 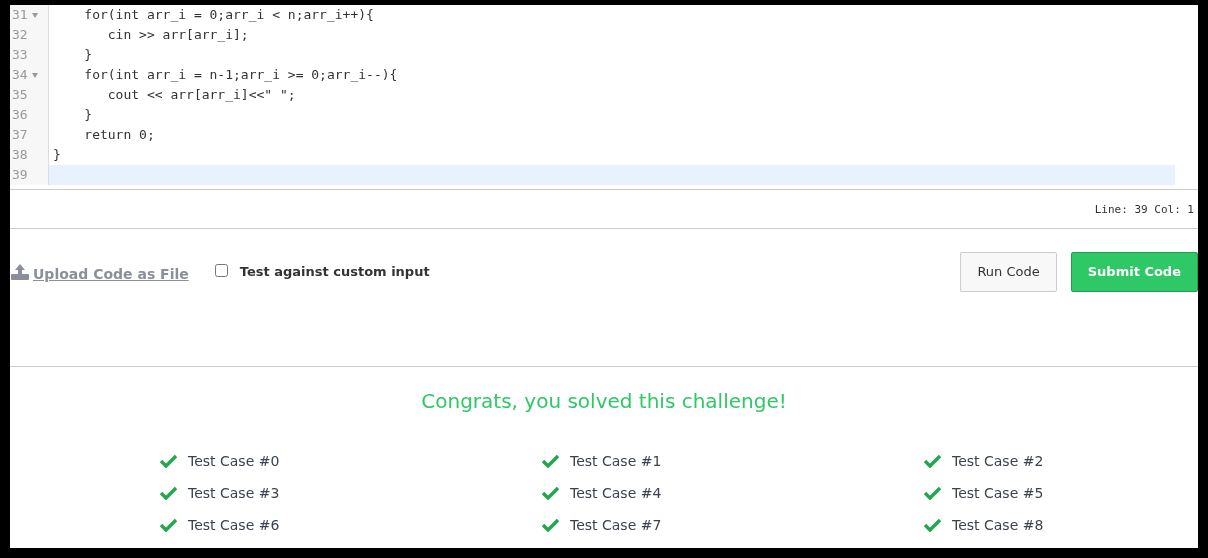 What do you see at coordinates (119, 135) in the screenshot?
I see `code-line: return 0;` at bounding box center [119, 135].